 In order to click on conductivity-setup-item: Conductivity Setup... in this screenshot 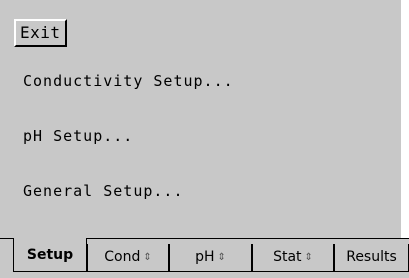, I will do `click(128, 81)`.